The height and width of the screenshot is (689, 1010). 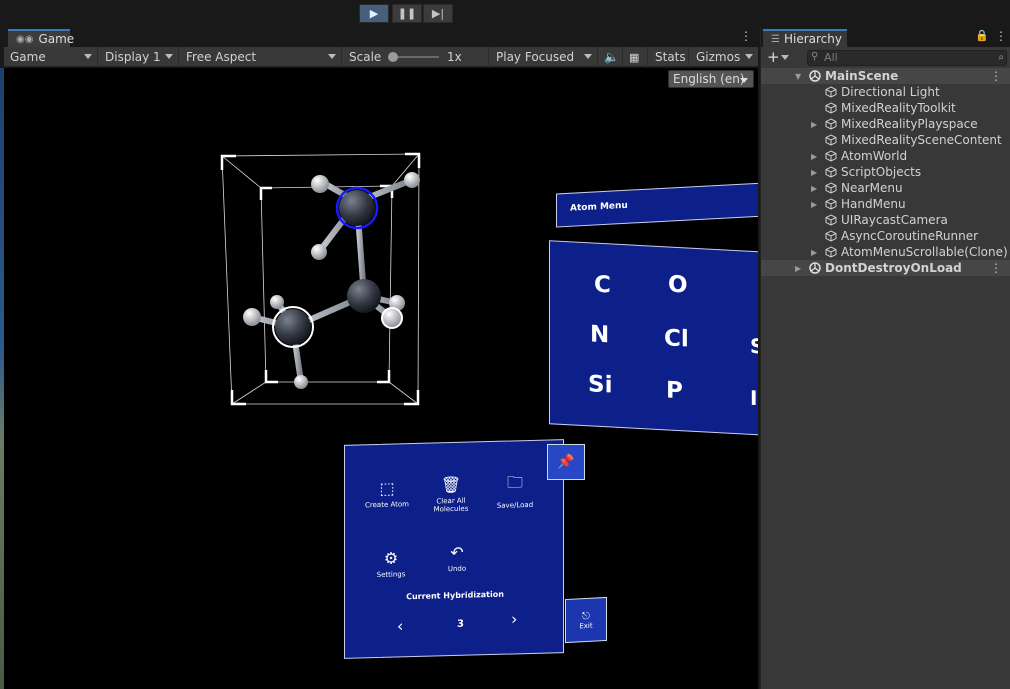 What do you see at coordinates (455, 595) in the screenshot?
I see `hybridization-label: Current Hybridization` at bounding box center [455, 595].